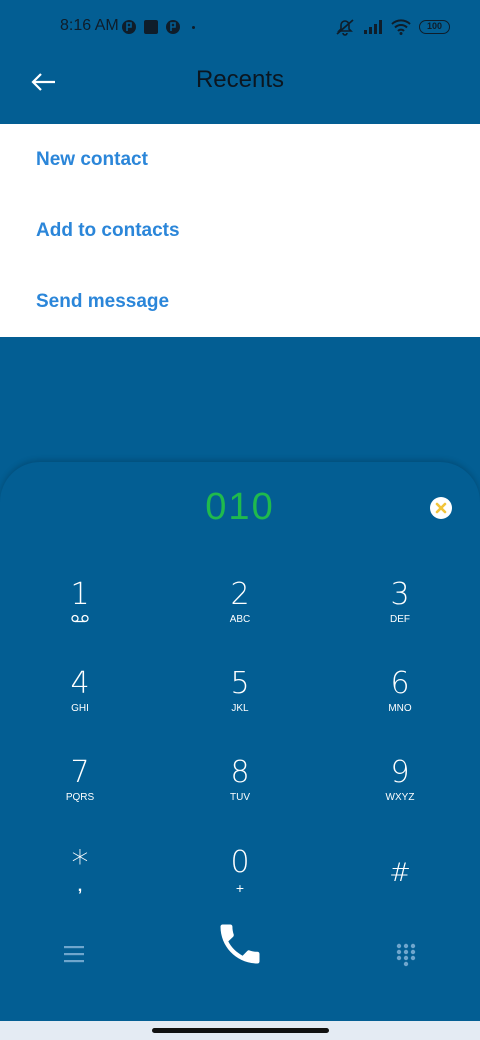 The width and height of the screenshot is (480, 1040). I want to click on key-digit: 3, so click(400, 594).